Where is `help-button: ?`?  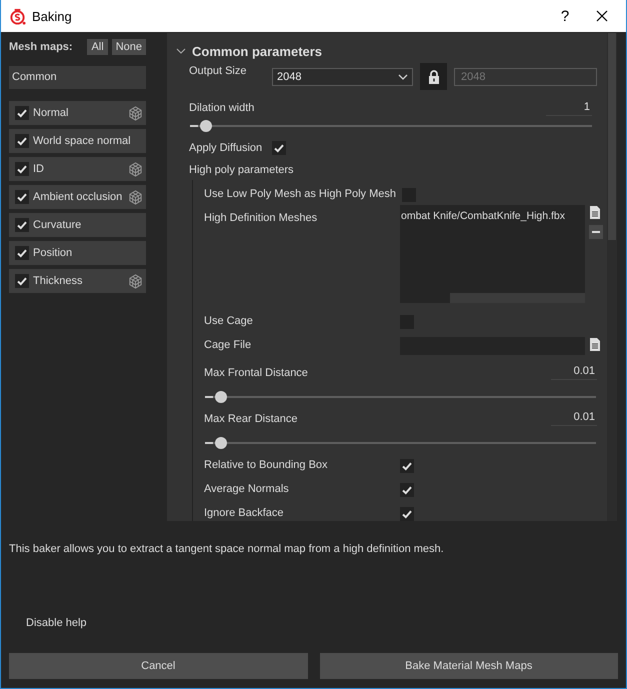
help-button: ? is located at coordinates (565, 16).